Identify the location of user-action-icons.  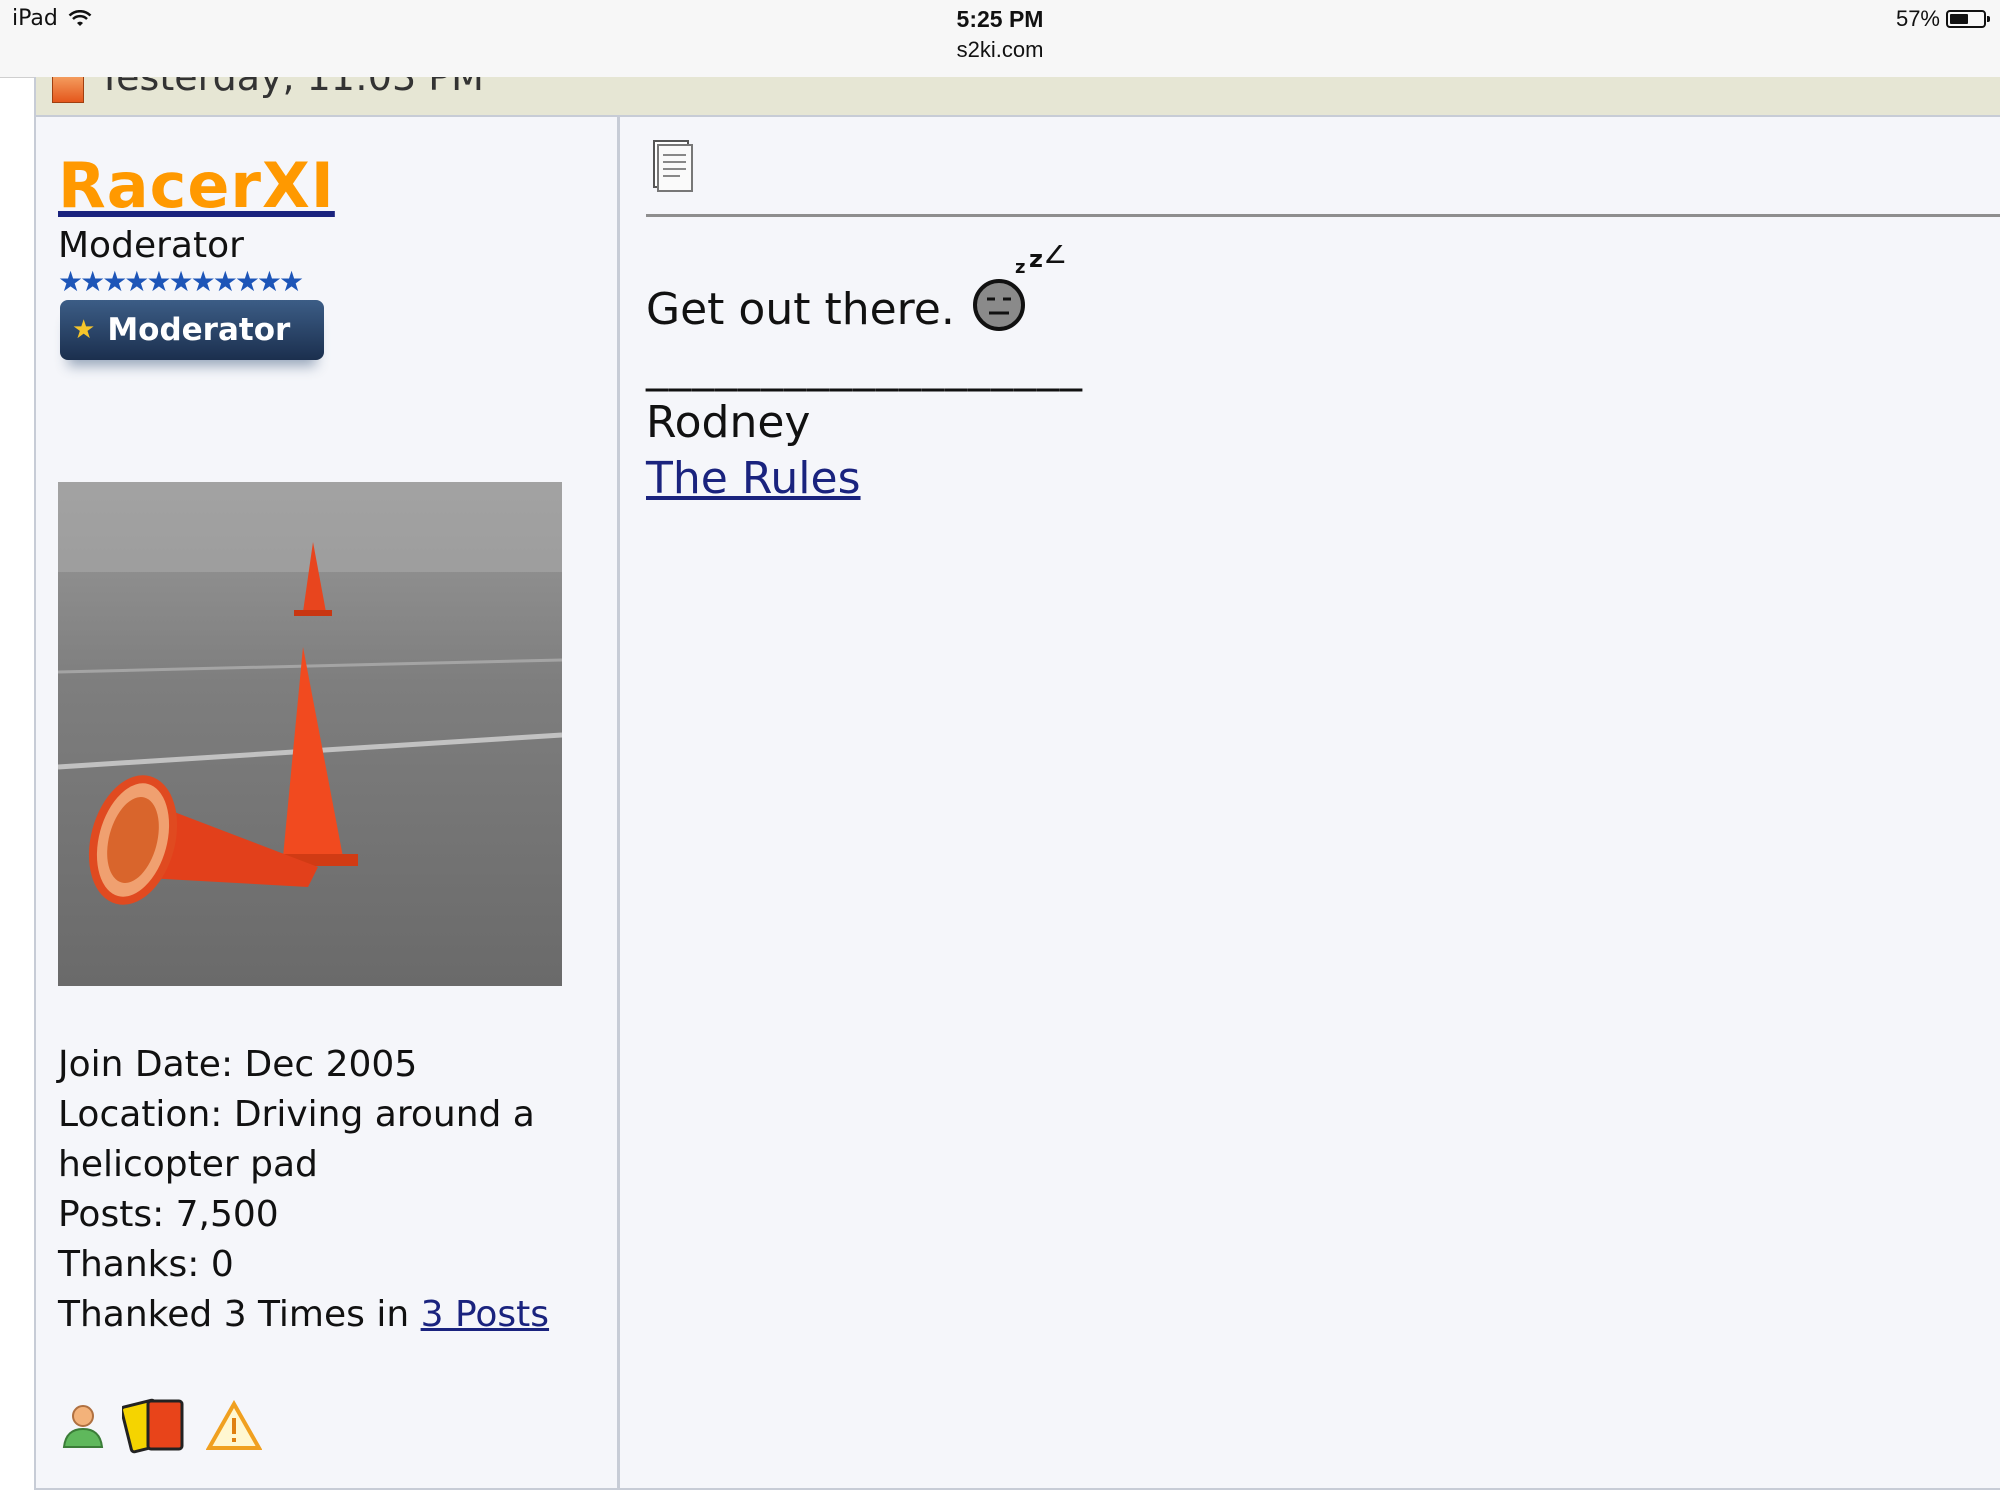
(160, 1426).